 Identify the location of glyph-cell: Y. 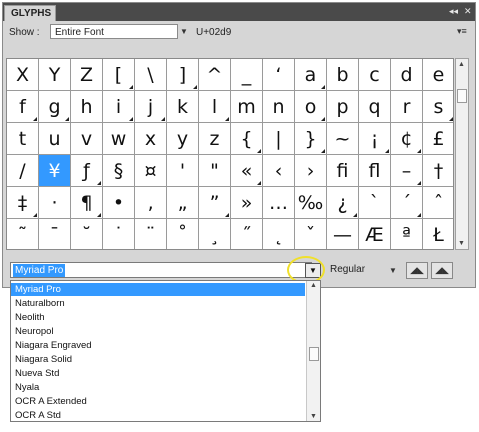
(55, 75).